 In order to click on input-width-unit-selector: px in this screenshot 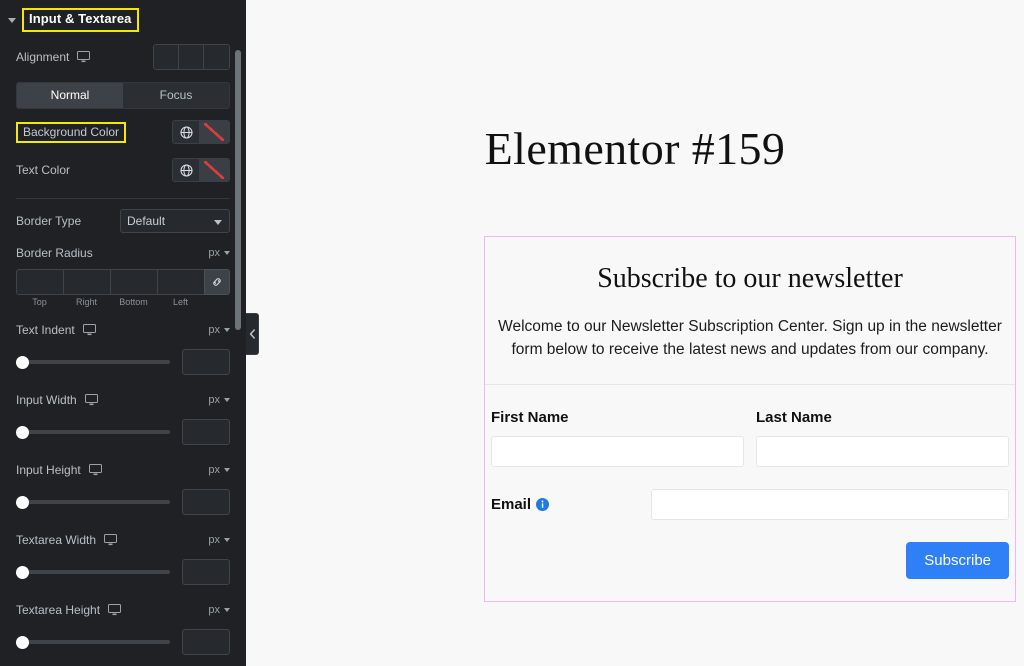, I will do `click(219, 400)`.